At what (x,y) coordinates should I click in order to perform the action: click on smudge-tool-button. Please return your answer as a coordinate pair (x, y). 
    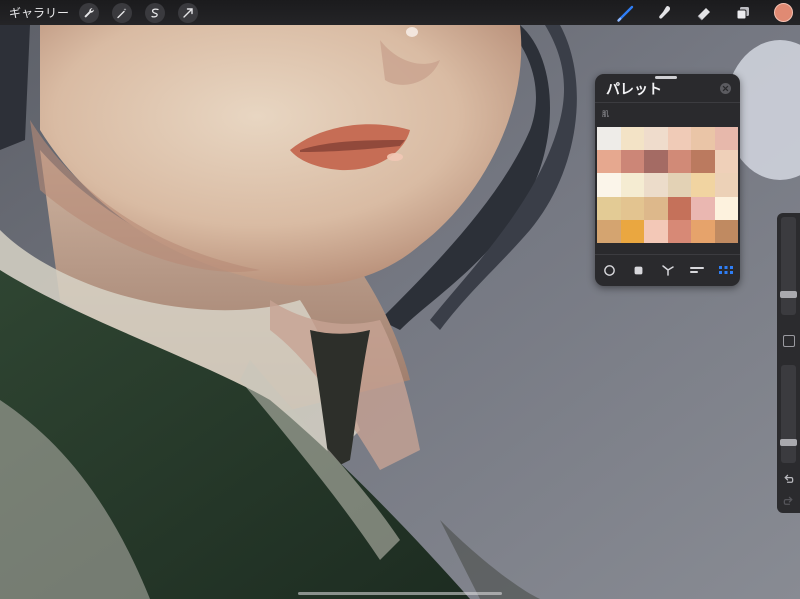
    Looking at the image, I should click on (665, 13).